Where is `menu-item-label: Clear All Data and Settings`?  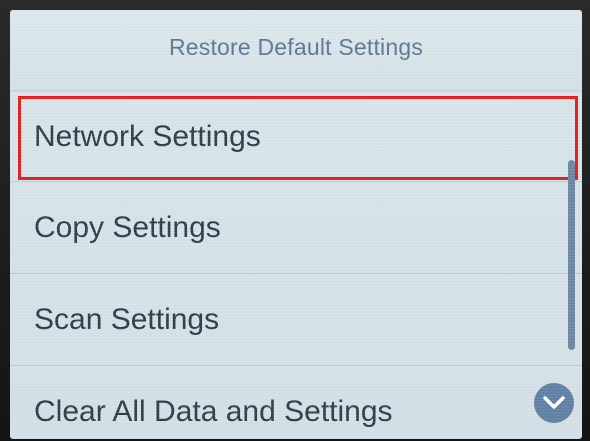
menu-item-label: Clear All Data and Settings is located at coordinates (213, 411).